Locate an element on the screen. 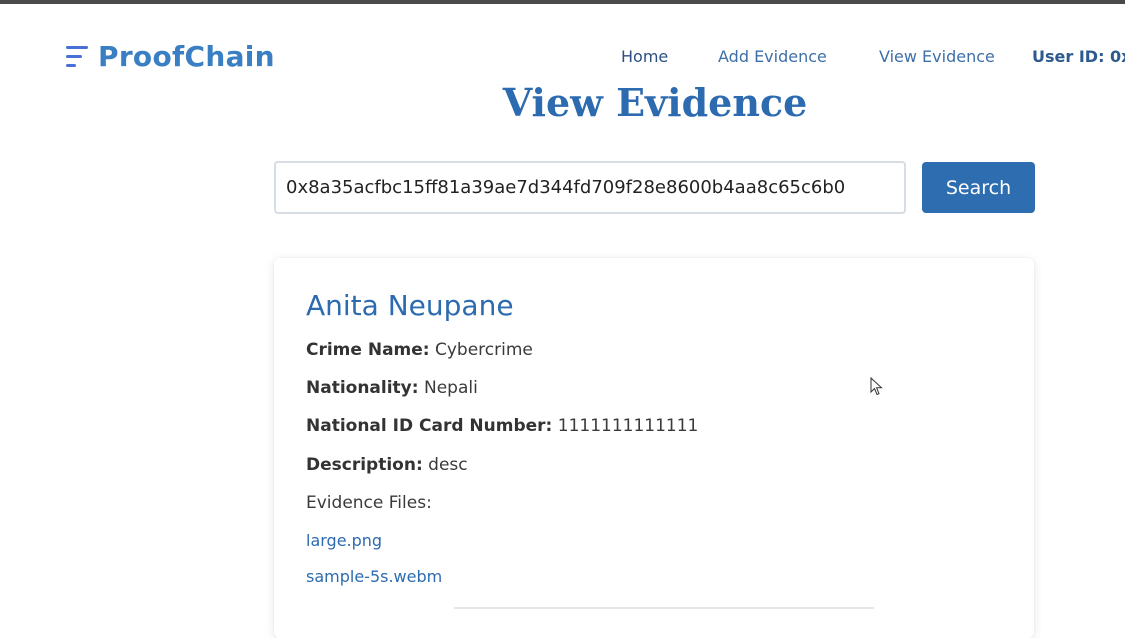 This screenshot has height=638, width=1125. evidence-file-link: sample-5s.webm is located at coordinates (374, 576).